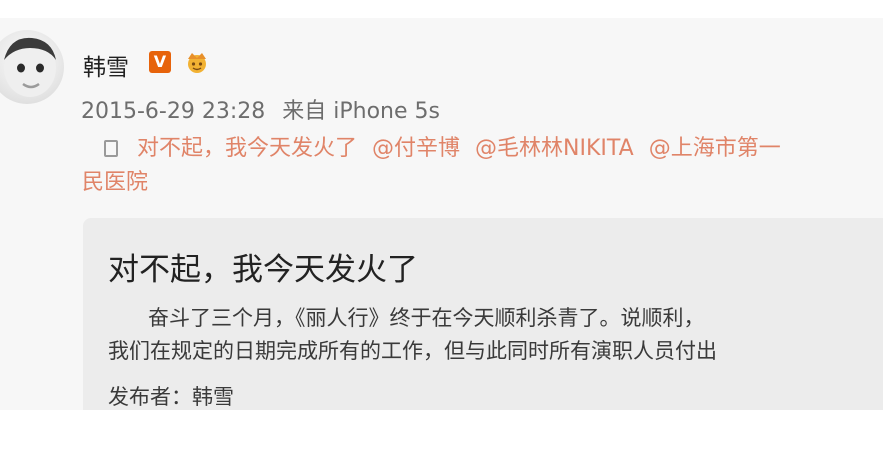 This screenshot has width=883, height=462. I want to click on avatar, so click(32, 67).